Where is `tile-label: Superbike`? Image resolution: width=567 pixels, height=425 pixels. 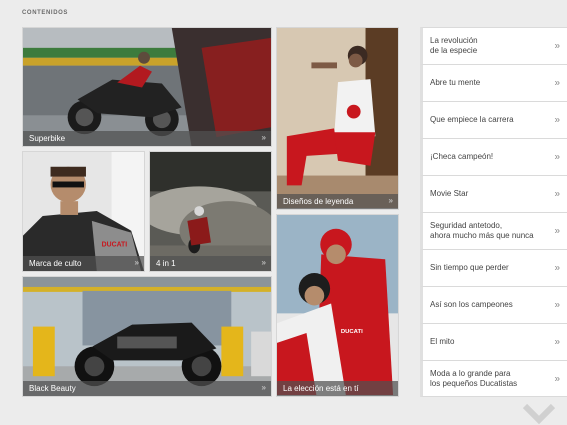 tile-label: Superbike is located at coordinates (47, 138).